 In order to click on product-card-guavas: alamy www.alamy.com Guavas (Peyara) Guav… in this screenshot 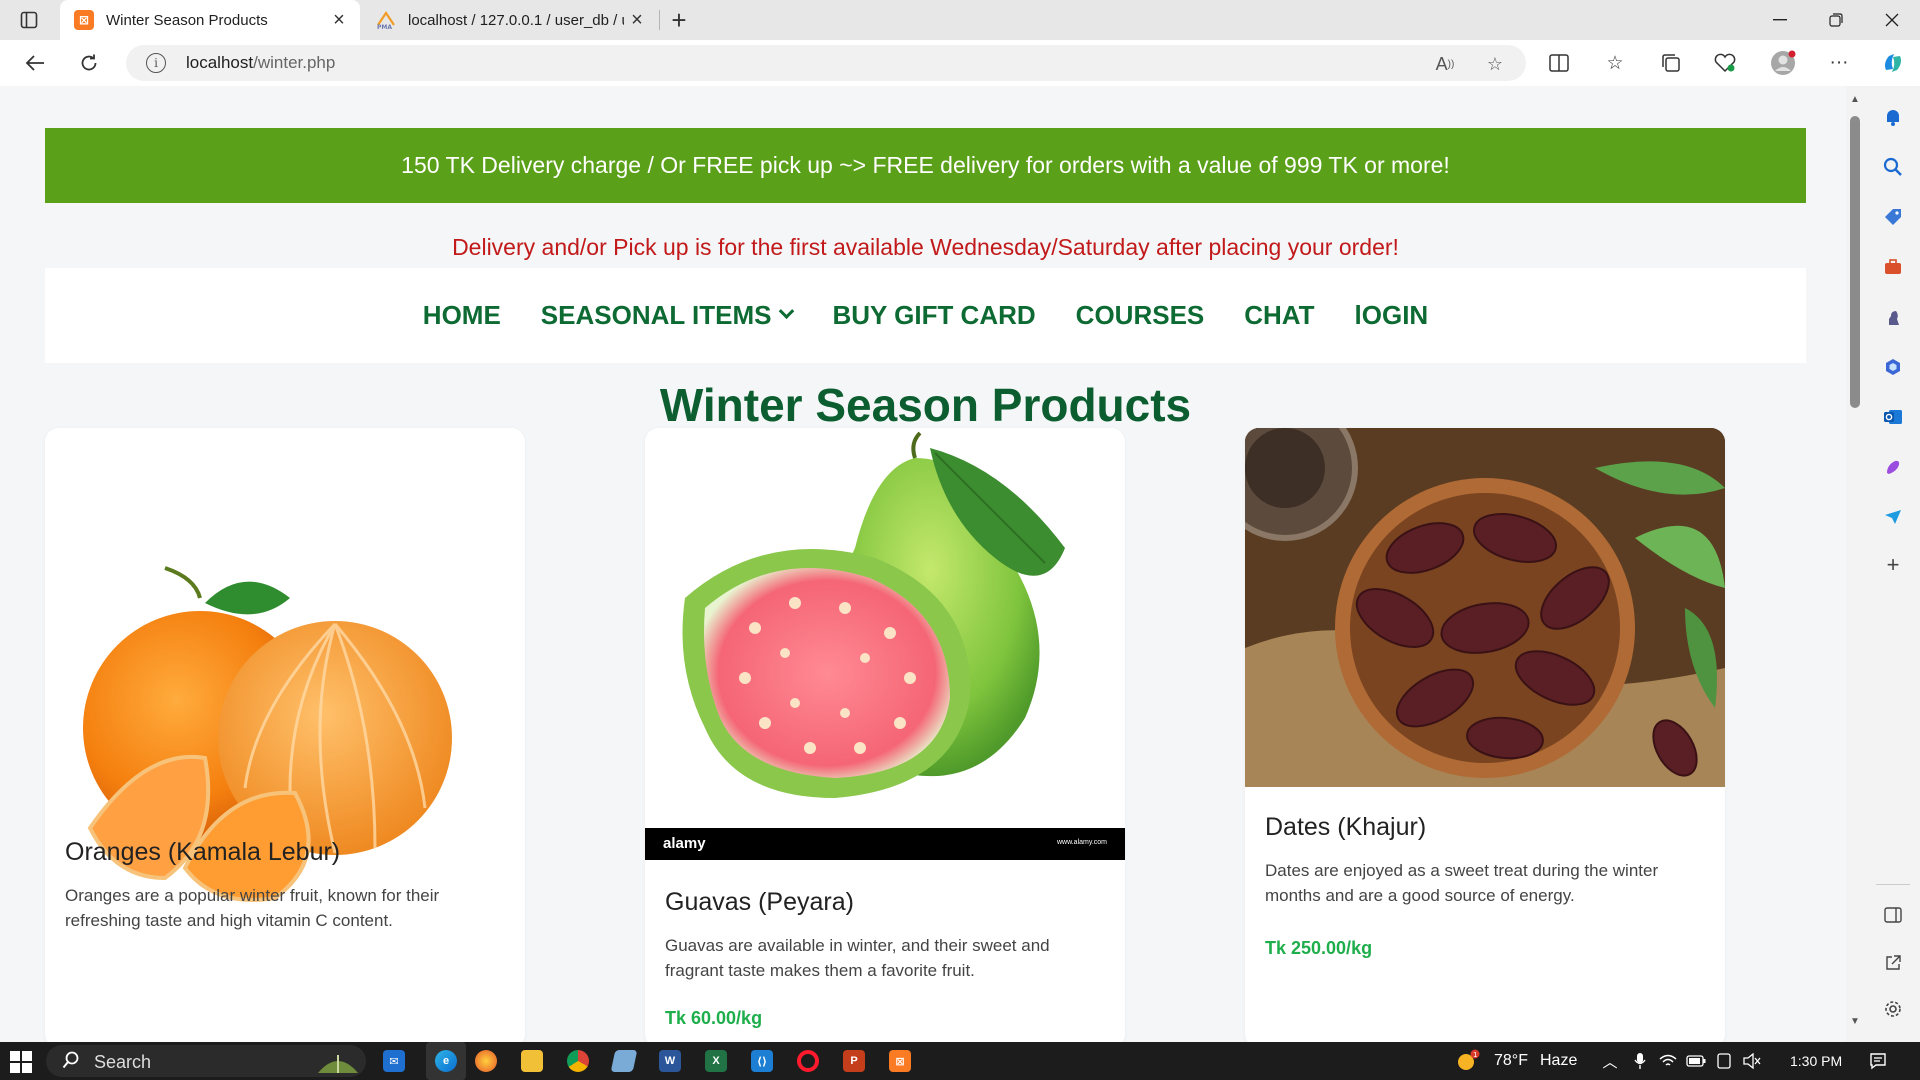, I will do `click(885, 735)`.